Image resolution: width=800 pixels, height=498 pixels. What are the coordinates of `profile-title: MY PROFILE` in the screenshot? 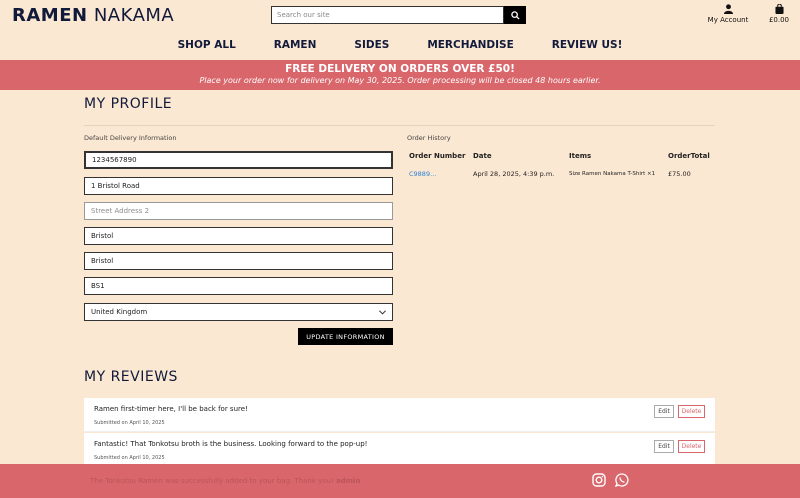 It's located at (128, 104).